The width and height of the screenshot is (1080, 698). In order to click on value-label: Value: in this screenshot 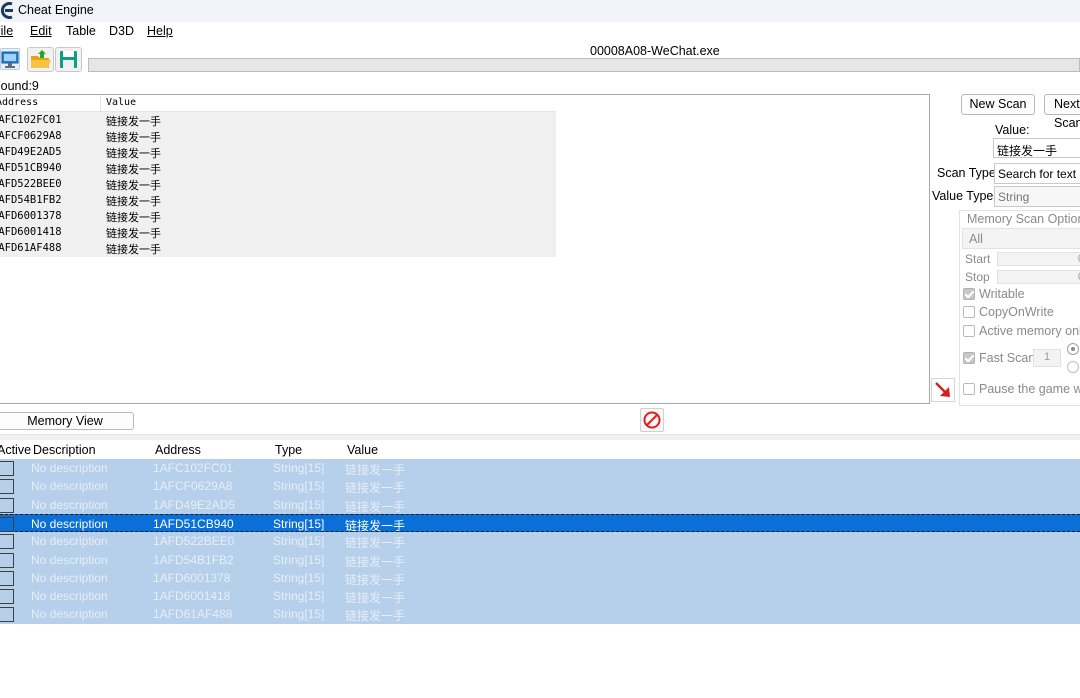, I will do `click(1012, 130)`.